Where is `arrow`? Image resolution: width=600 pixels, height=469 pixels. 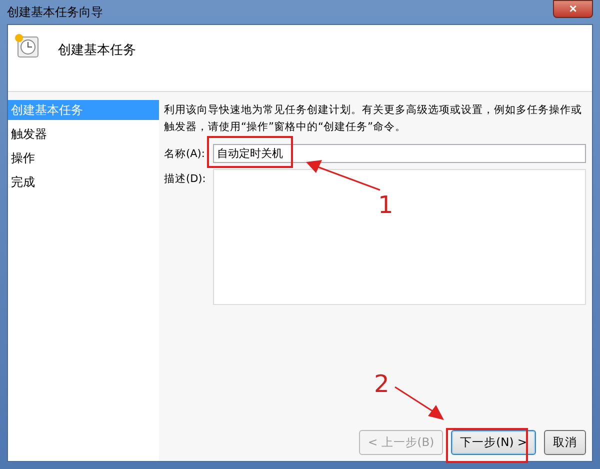 arrow is located at coordinates (419, 403).